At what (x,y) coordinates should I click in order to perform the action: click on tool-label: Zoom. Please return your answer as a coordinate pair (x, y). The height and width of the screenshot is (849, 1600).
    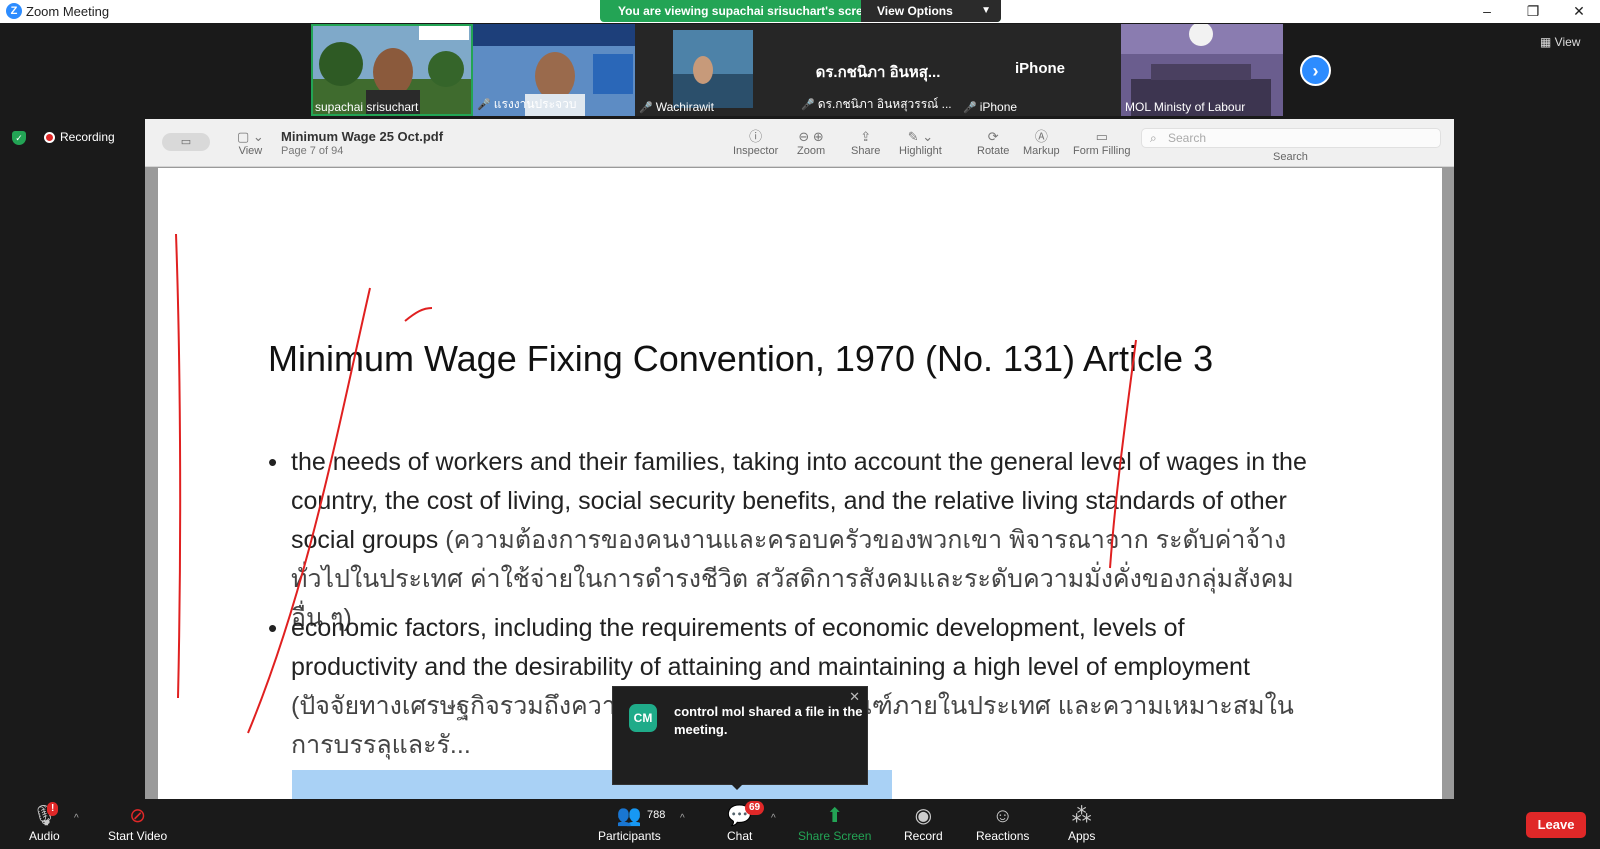
    Looking at the image, I should click on (811, 151).